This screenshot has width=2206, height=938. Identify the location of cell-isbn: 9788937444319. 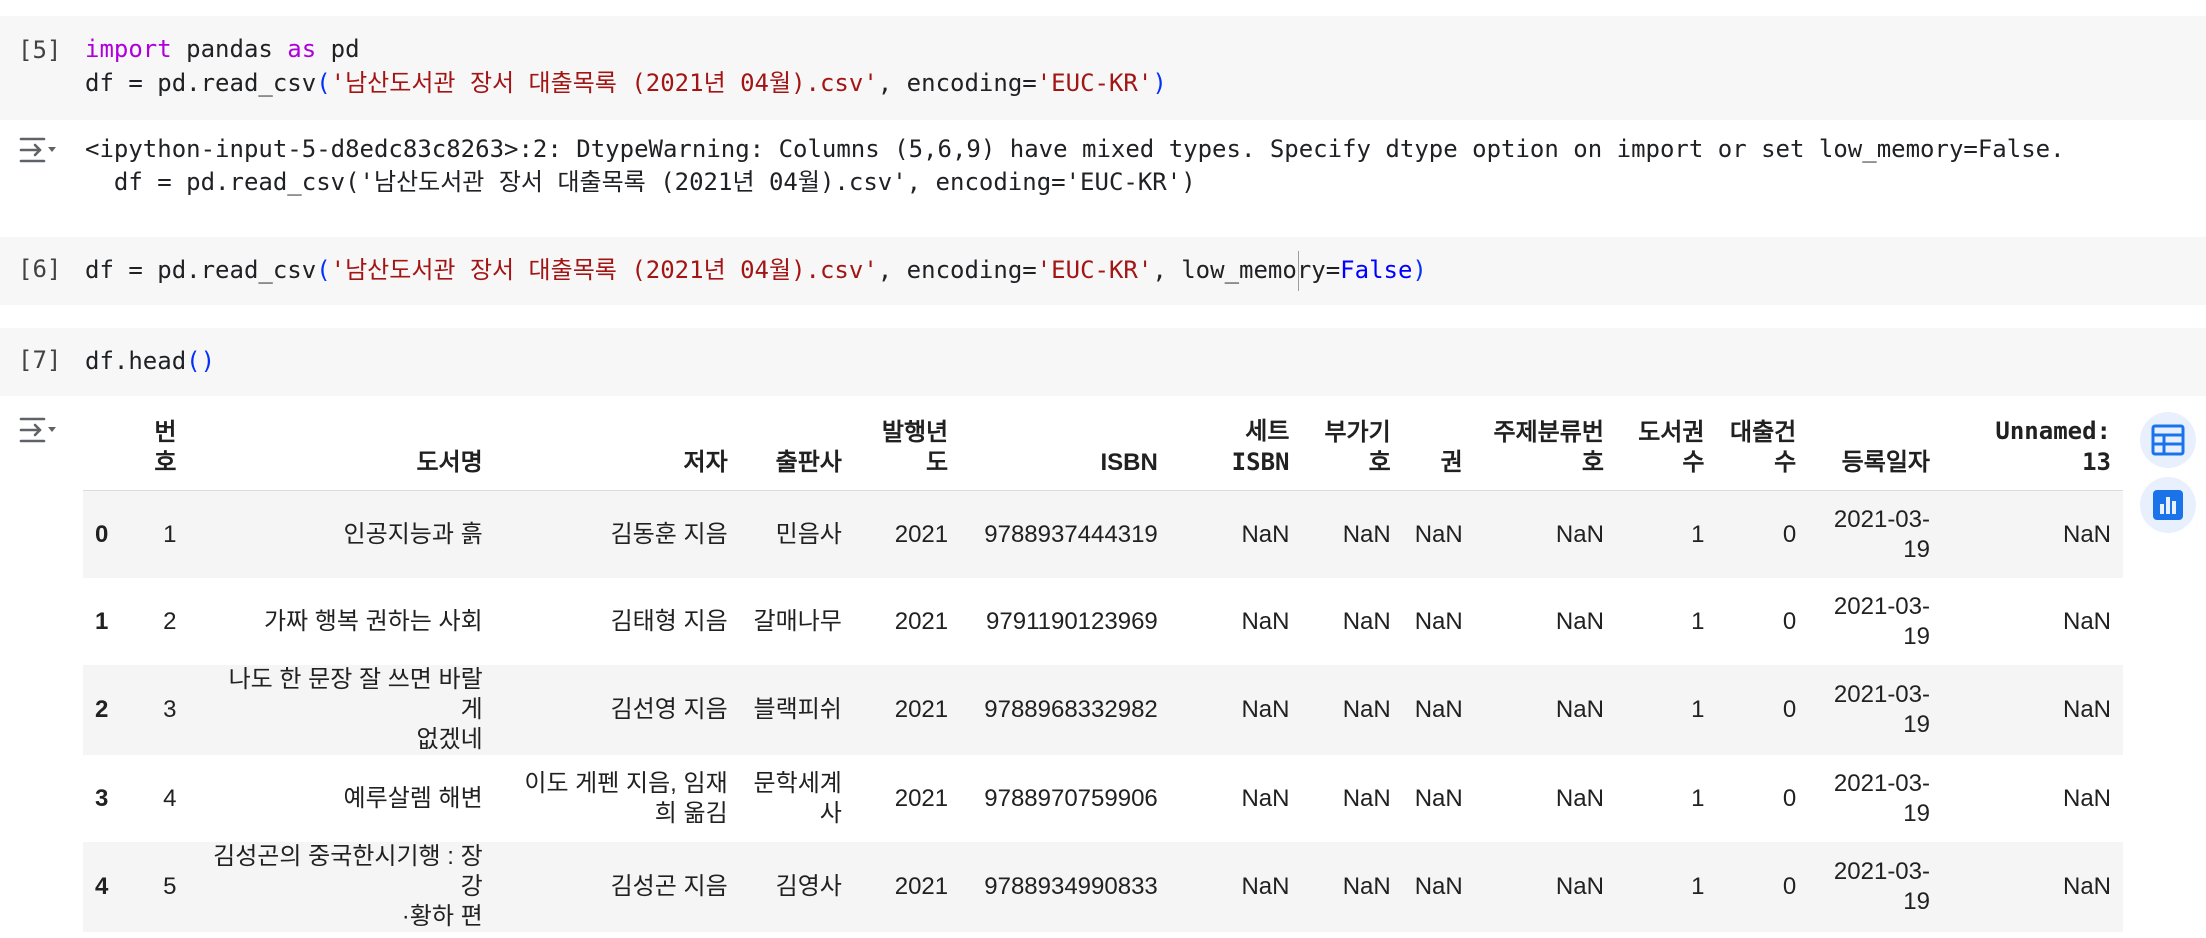
(1071, 534).